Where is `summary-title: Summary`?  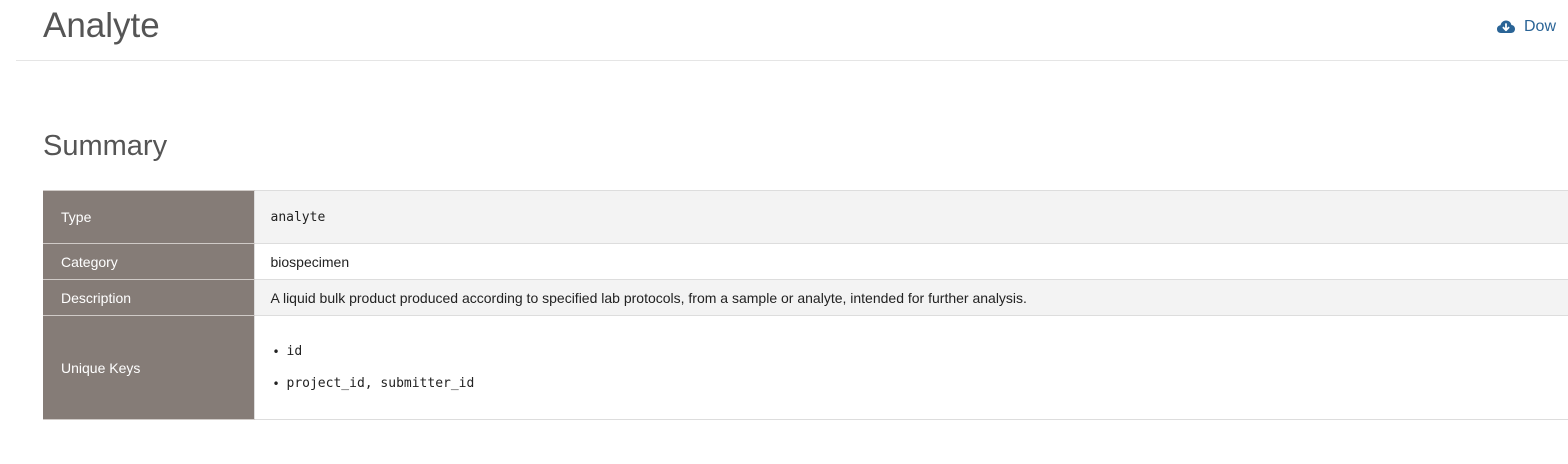
summary-title: Summary is located at coordinates (105, 146).